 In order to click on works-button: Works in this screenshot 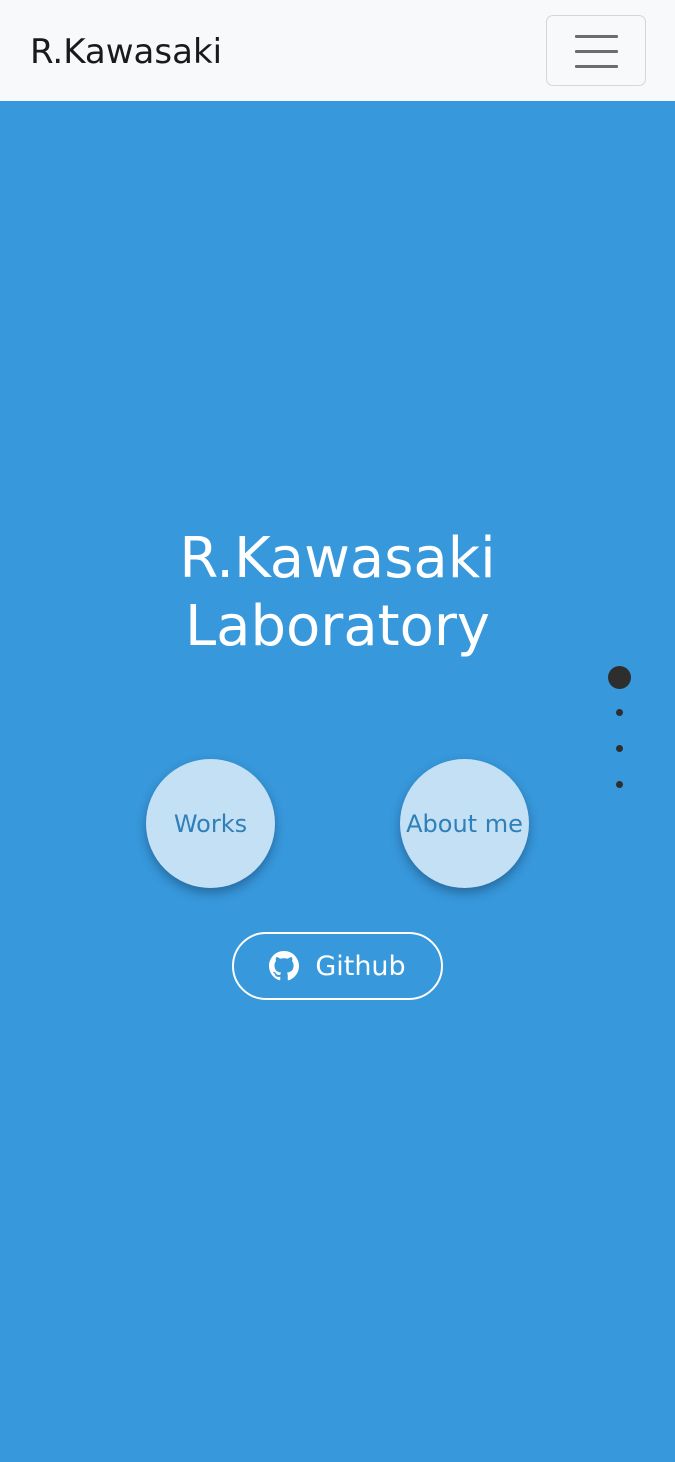, I will do `click(210, 823)`.